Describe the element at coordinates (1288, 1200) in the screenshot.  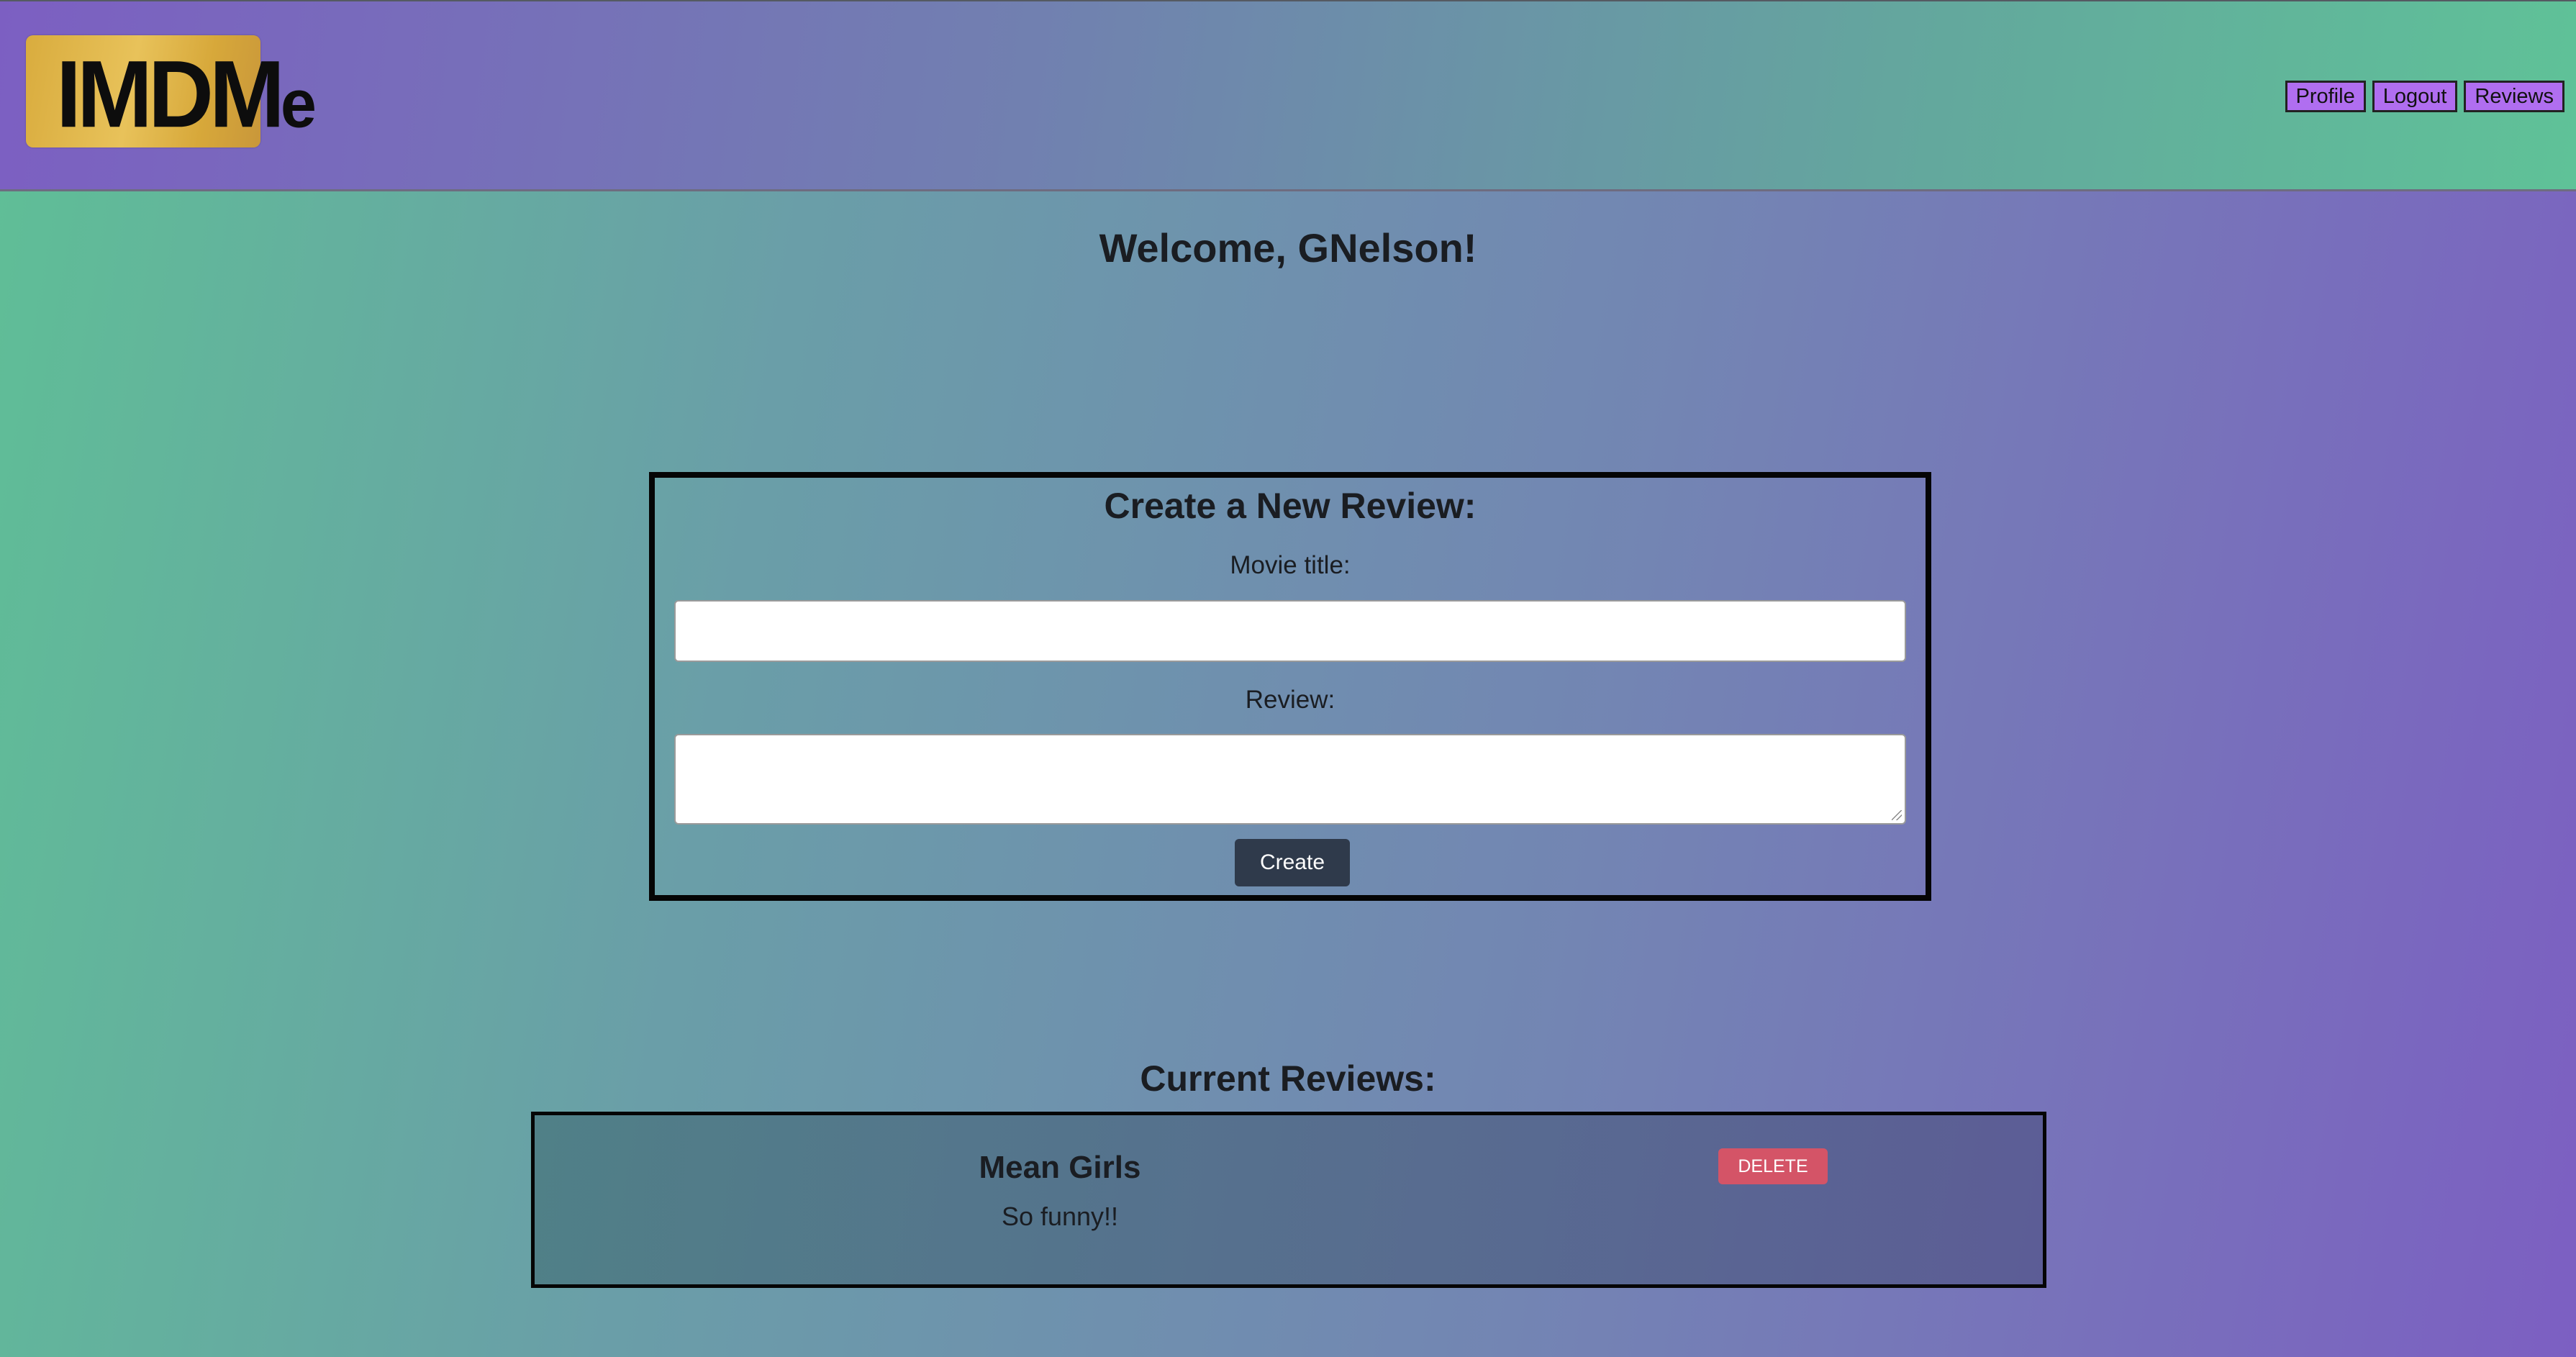
I see `review-card: Mean Girls So funny!! DELETE` at that location.